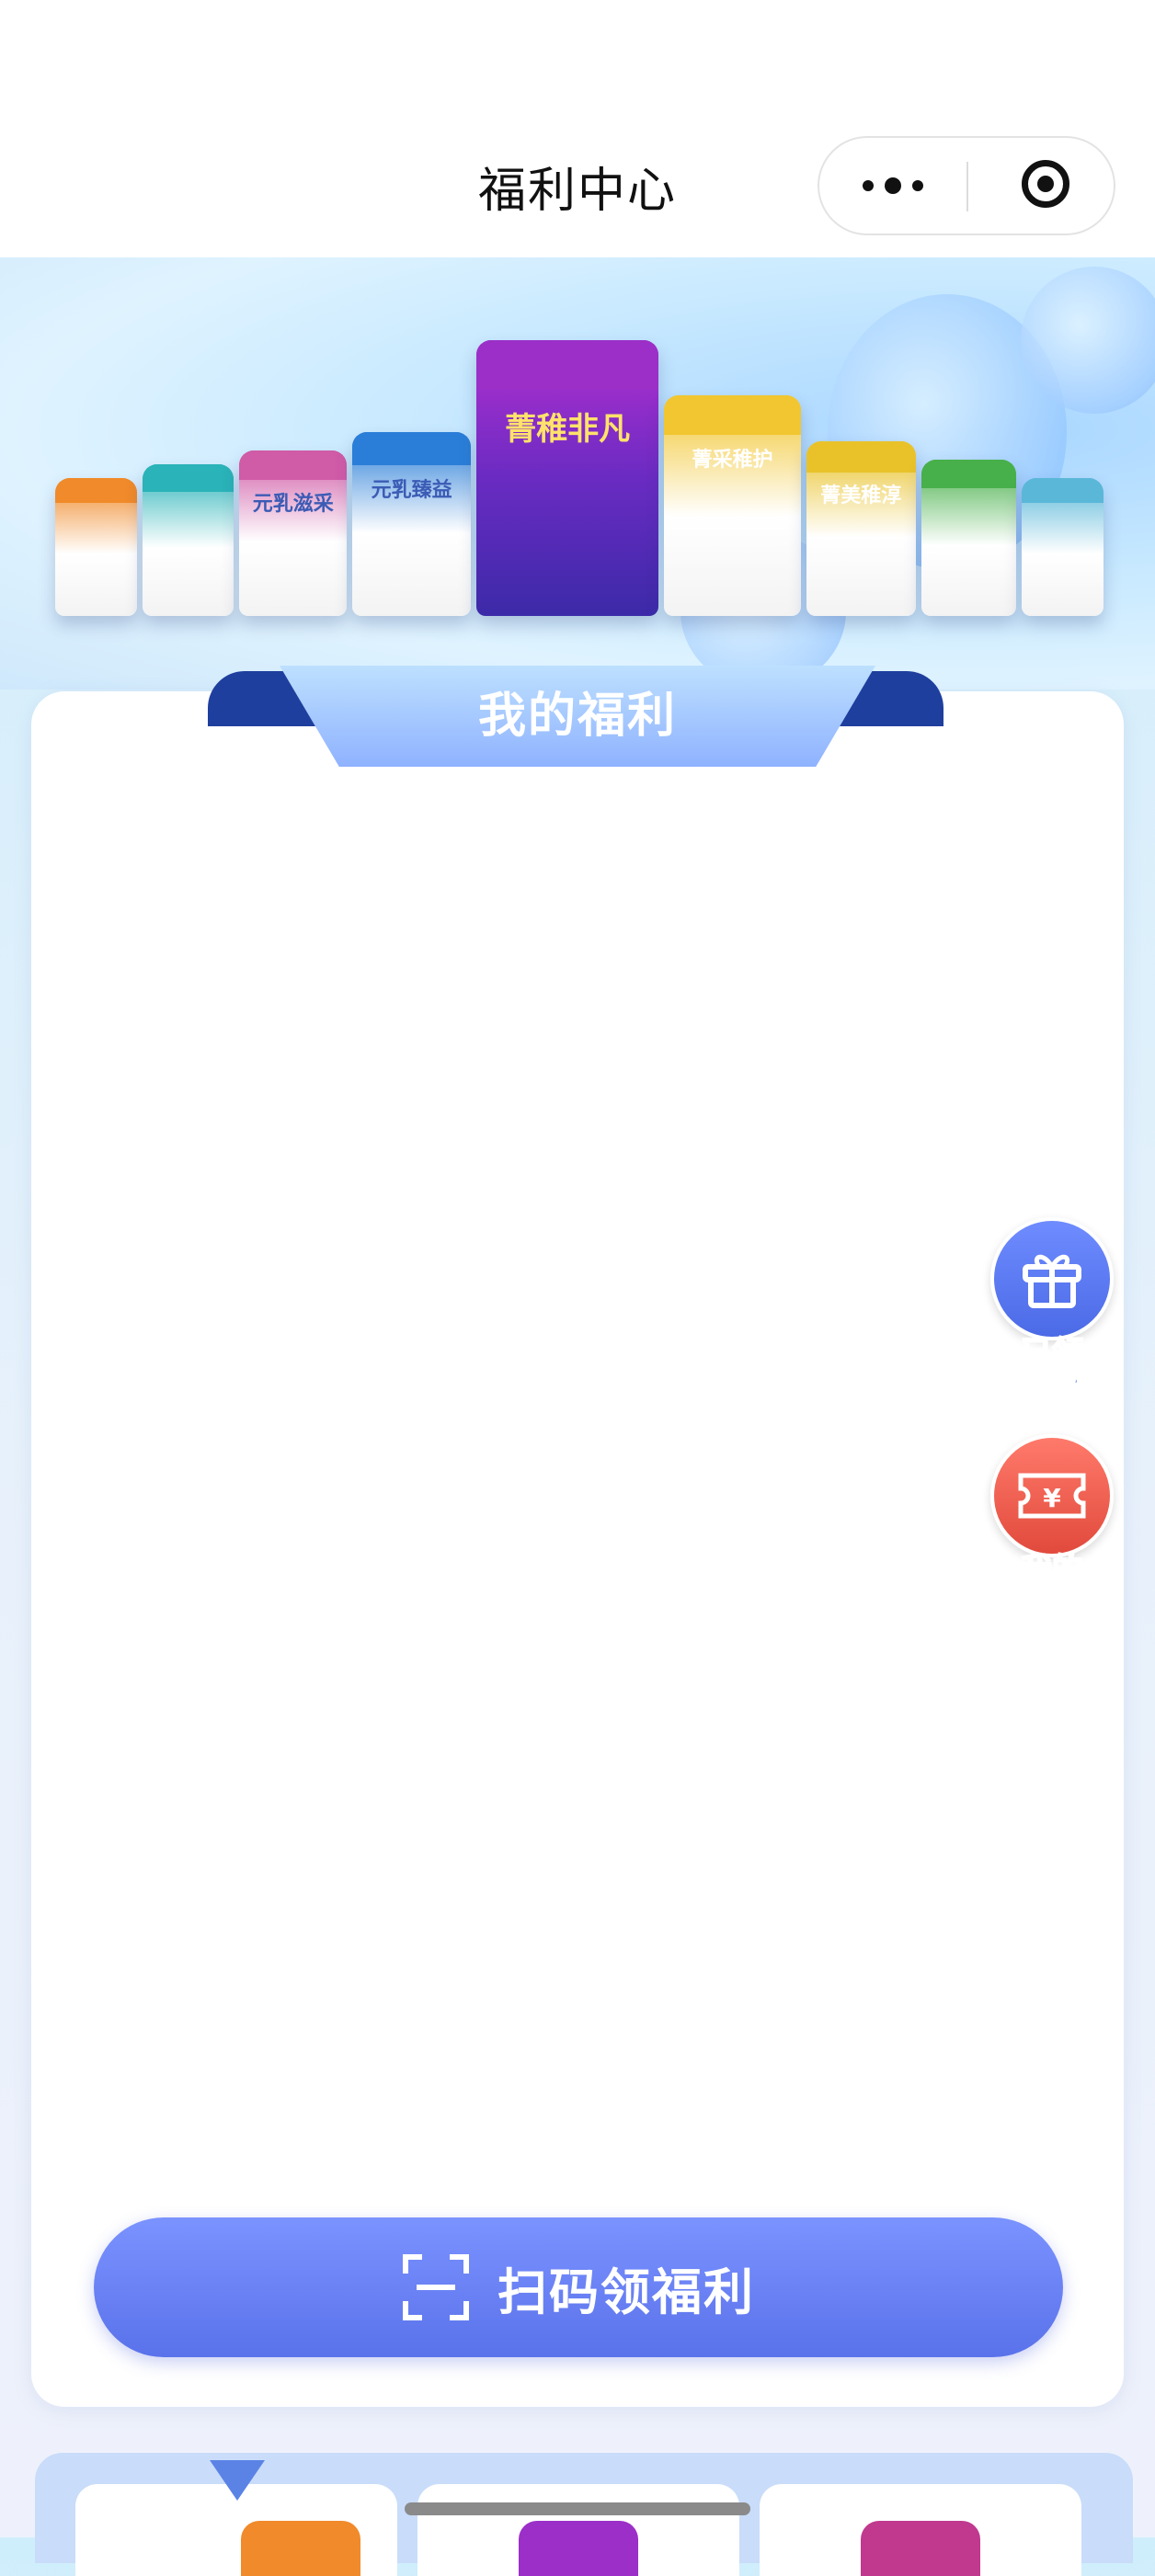 The image size is (1155, 2576). I want to click on target-circle-icon, so click(1045, 184).